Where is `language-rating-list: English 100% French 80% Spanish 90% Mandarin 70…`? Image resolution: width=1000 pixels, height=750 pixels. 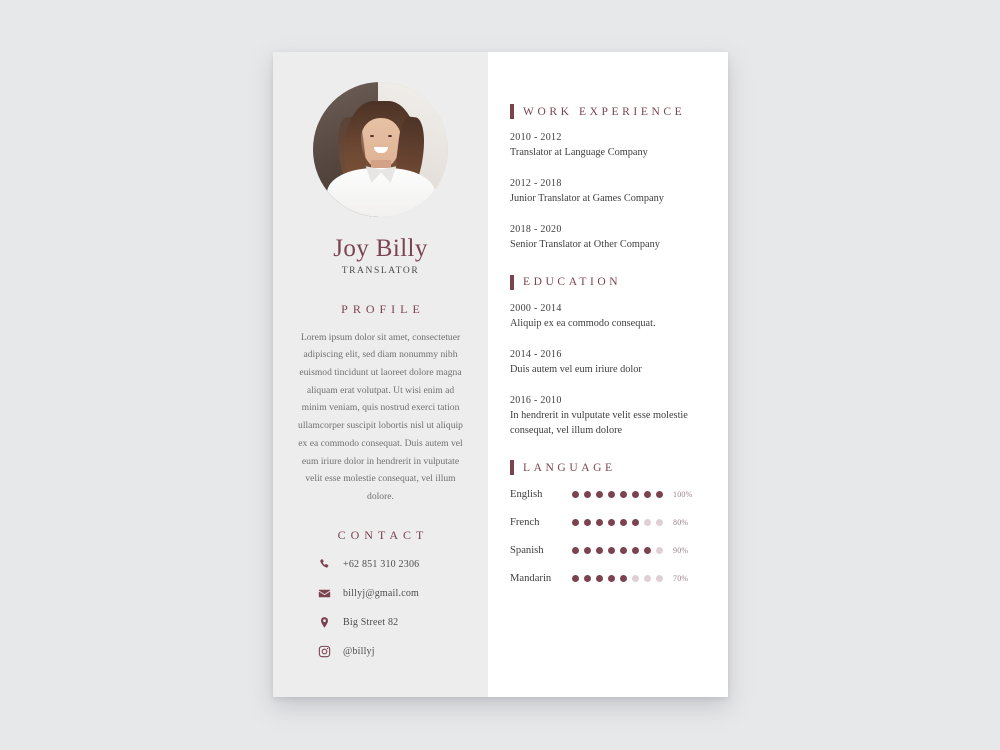
language-rating-list: English 100% French 80% Spanish 90% Mandarin 70… is located at coordinates (604, 536).